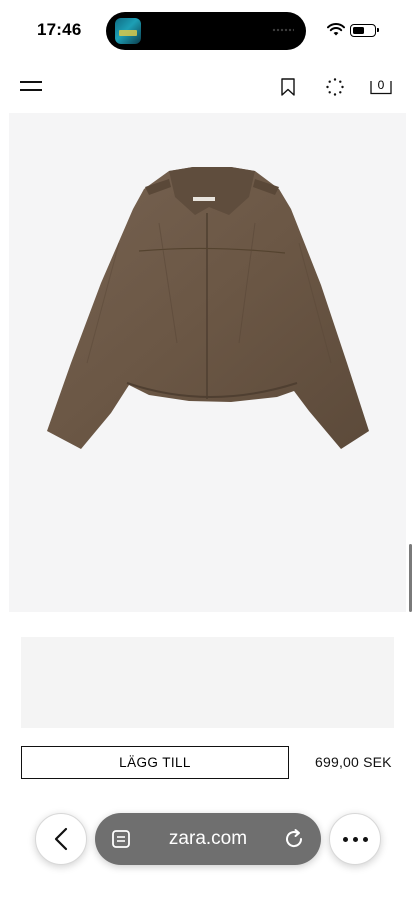 This screenshot has height=900, width=415. Describe the element at coordinates (283, 30) in the screenshot. I see `activity-dots-icon` at that location.